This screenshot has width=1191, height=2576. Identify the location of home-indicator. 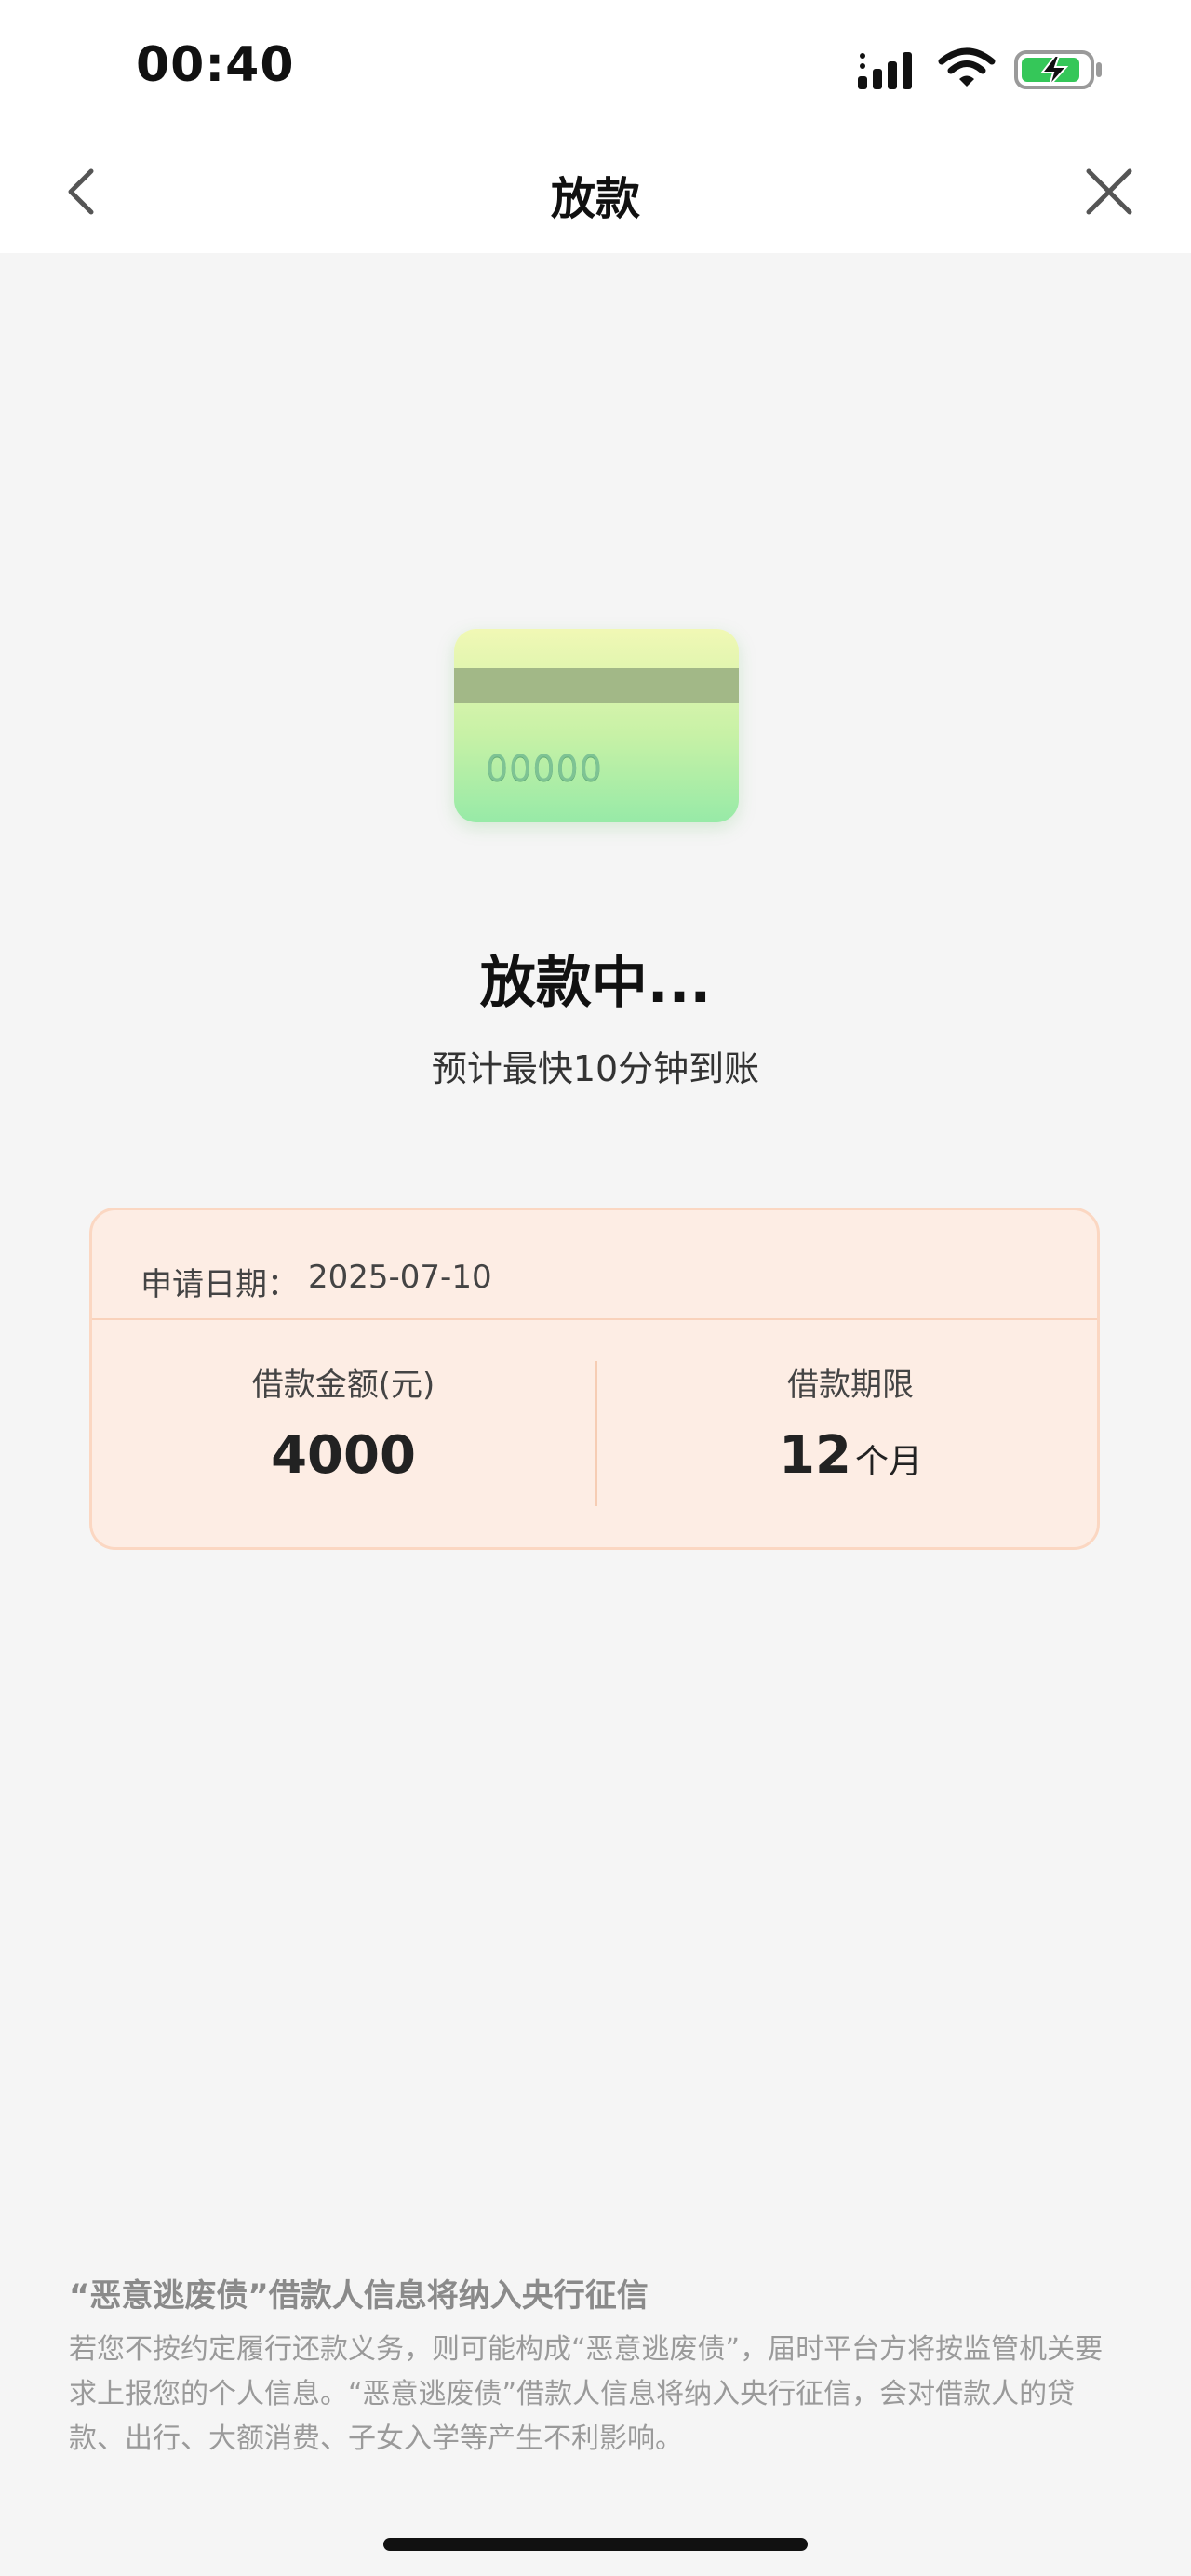
(595, 2544).